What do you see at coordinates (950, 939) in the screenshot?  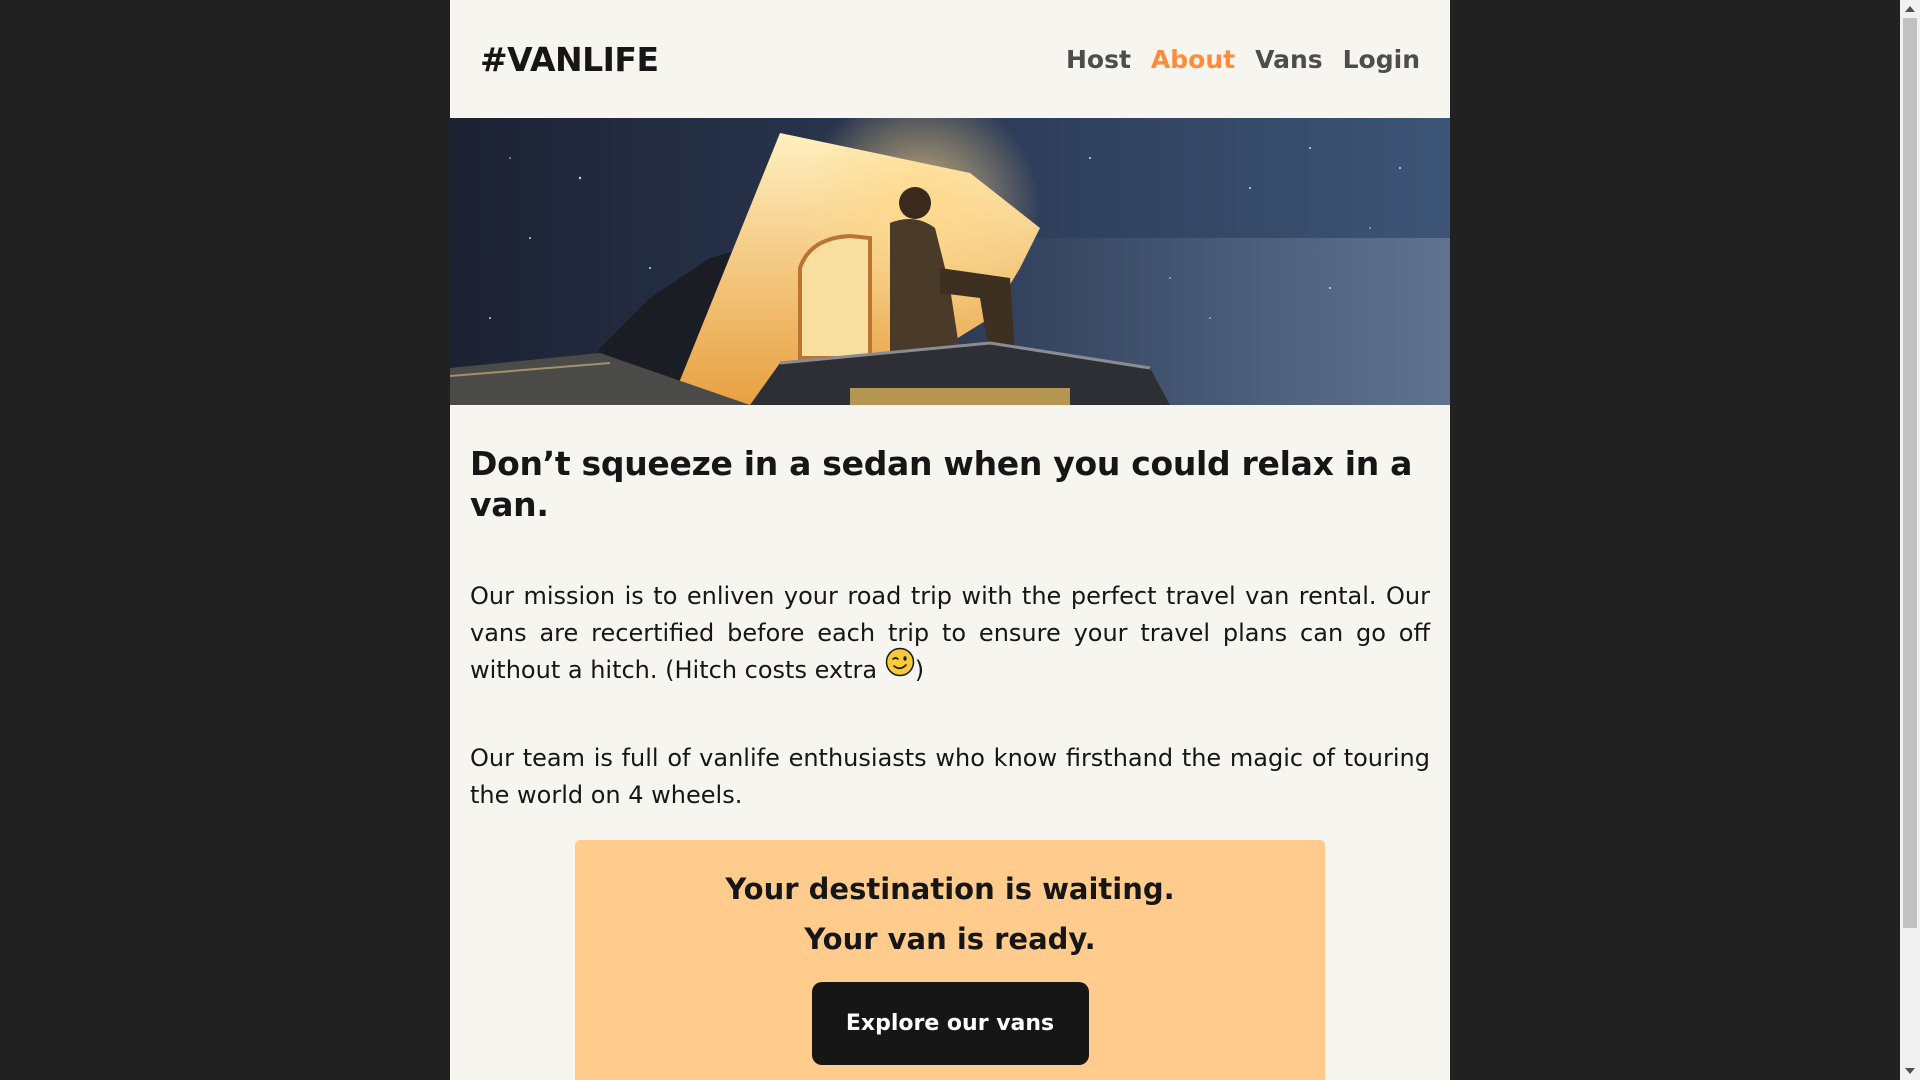 I see `cta-line-2: Your van is ready.` at bounding box center [950, 939].